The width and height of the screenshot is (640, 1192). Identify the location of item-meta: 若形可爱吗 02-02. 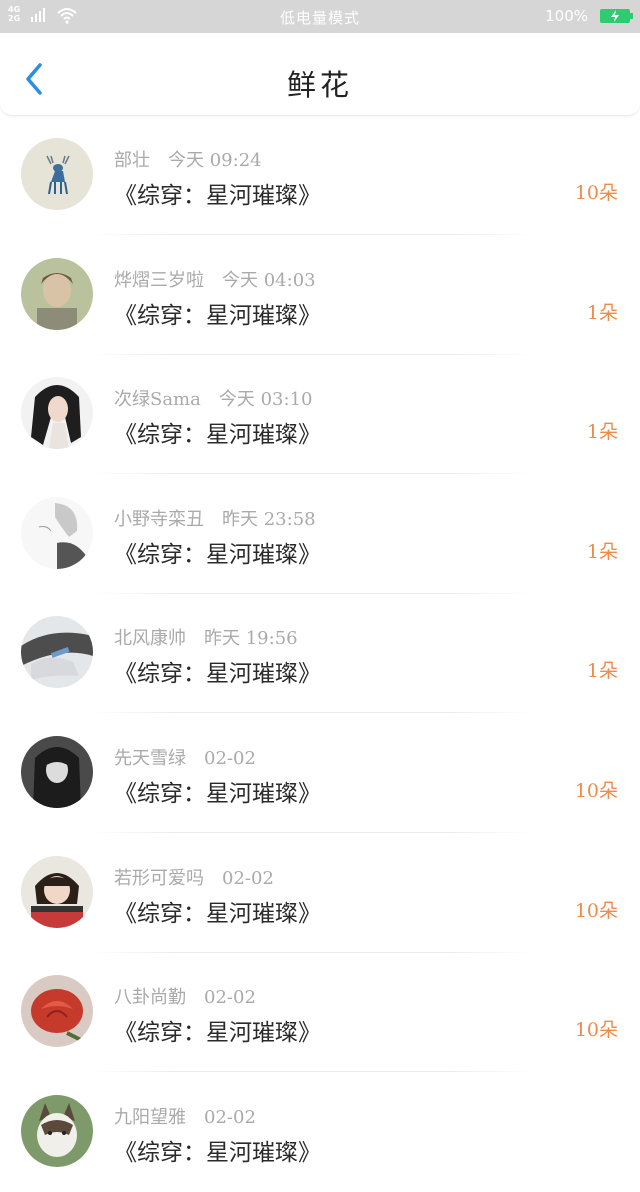
(194, 877).